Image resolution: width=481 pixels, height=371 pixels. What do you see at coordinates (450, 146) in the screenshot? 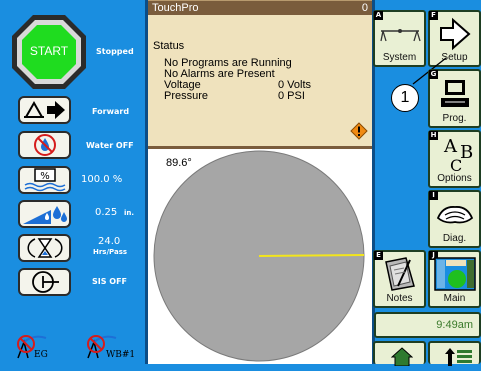
I see `options-glyph-a: A` at bounding box center [450, 146].